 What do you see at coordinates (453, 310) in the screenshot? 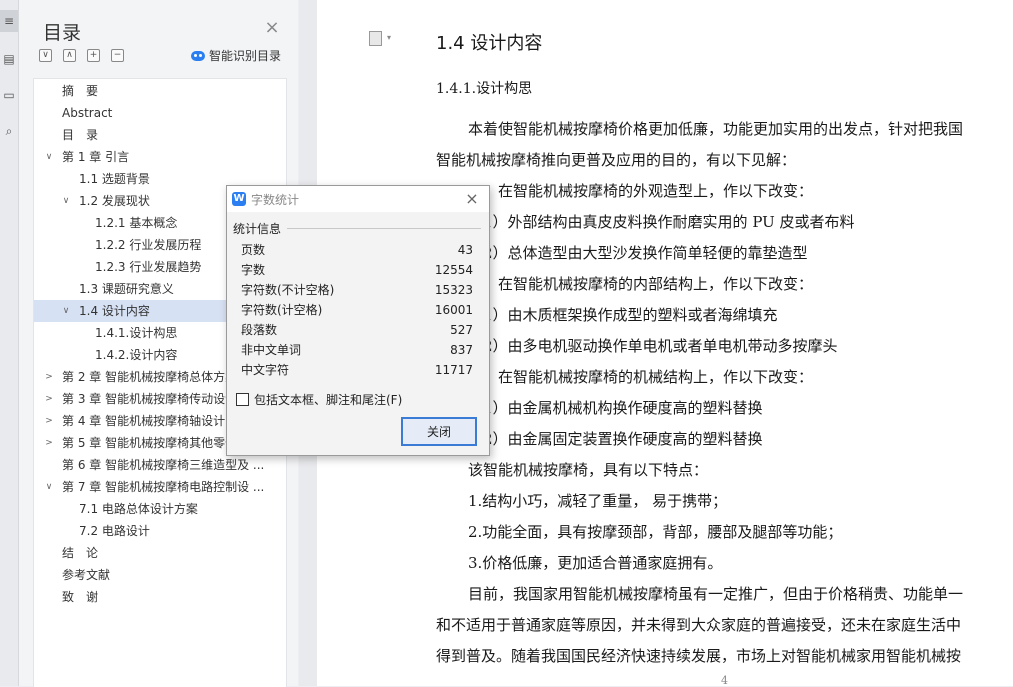
I see `stat-value: 16001` at bounding box center [453, 310].